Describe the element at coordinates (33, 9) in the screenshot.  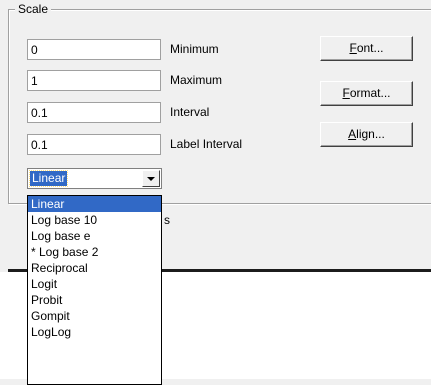
I see `scale-group-label: Scale` at that location.